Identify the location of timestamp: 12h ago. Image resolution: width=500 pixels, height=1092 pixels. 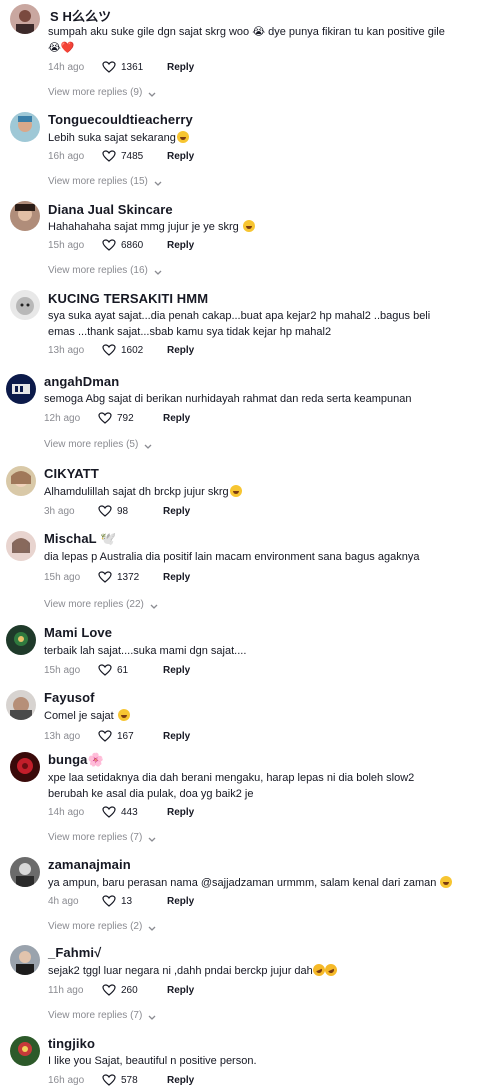
(62, 418).